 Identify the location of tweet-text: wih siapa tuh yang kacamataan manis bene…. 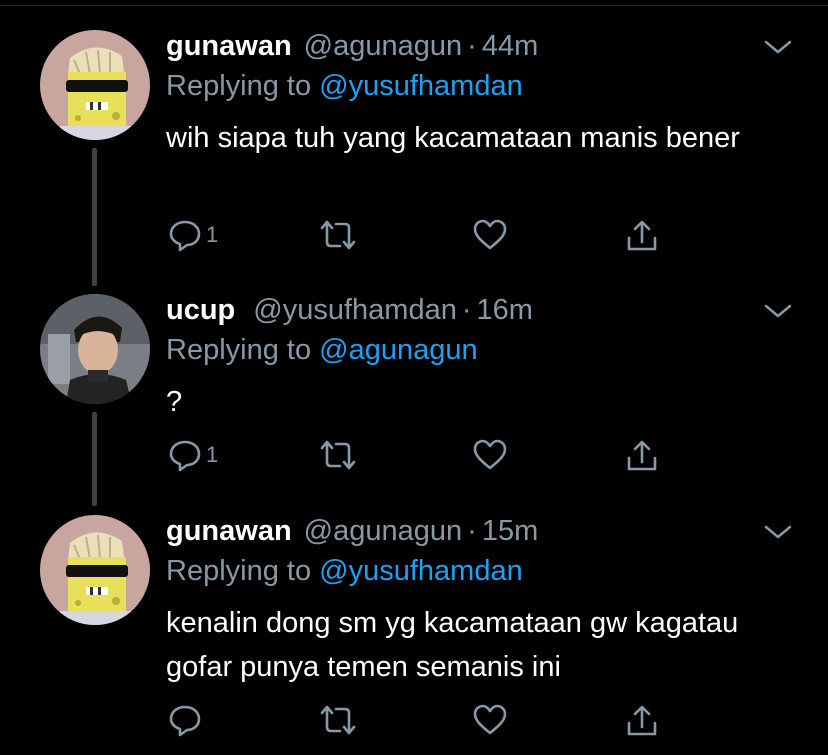
(453, 138).